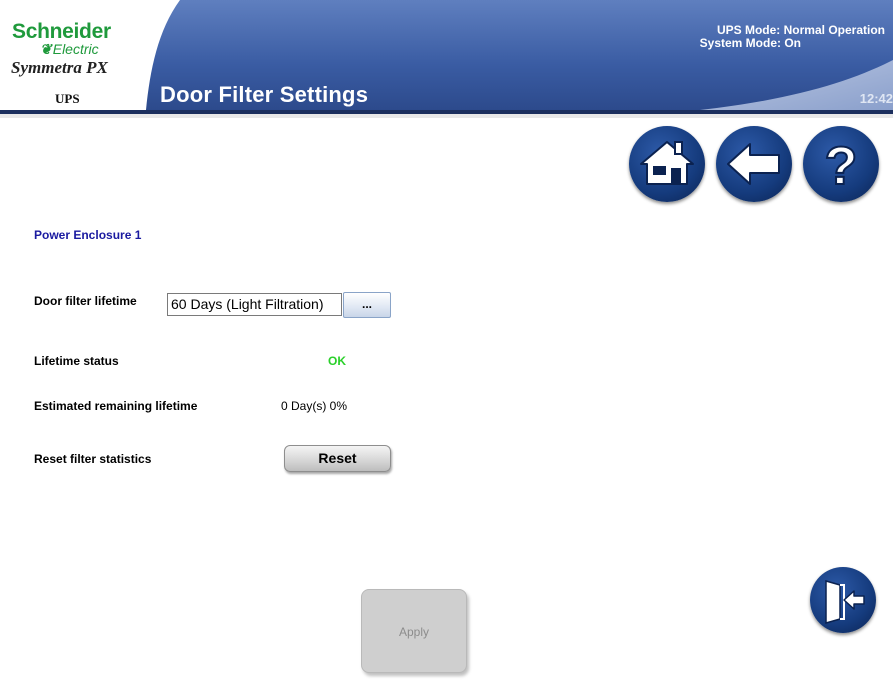 This screenshot has width=893, height=684. What do you see at coordinates (67, 98) in the screenshot?
I see `product-sub: UPS` at bounding box center [67, 98].